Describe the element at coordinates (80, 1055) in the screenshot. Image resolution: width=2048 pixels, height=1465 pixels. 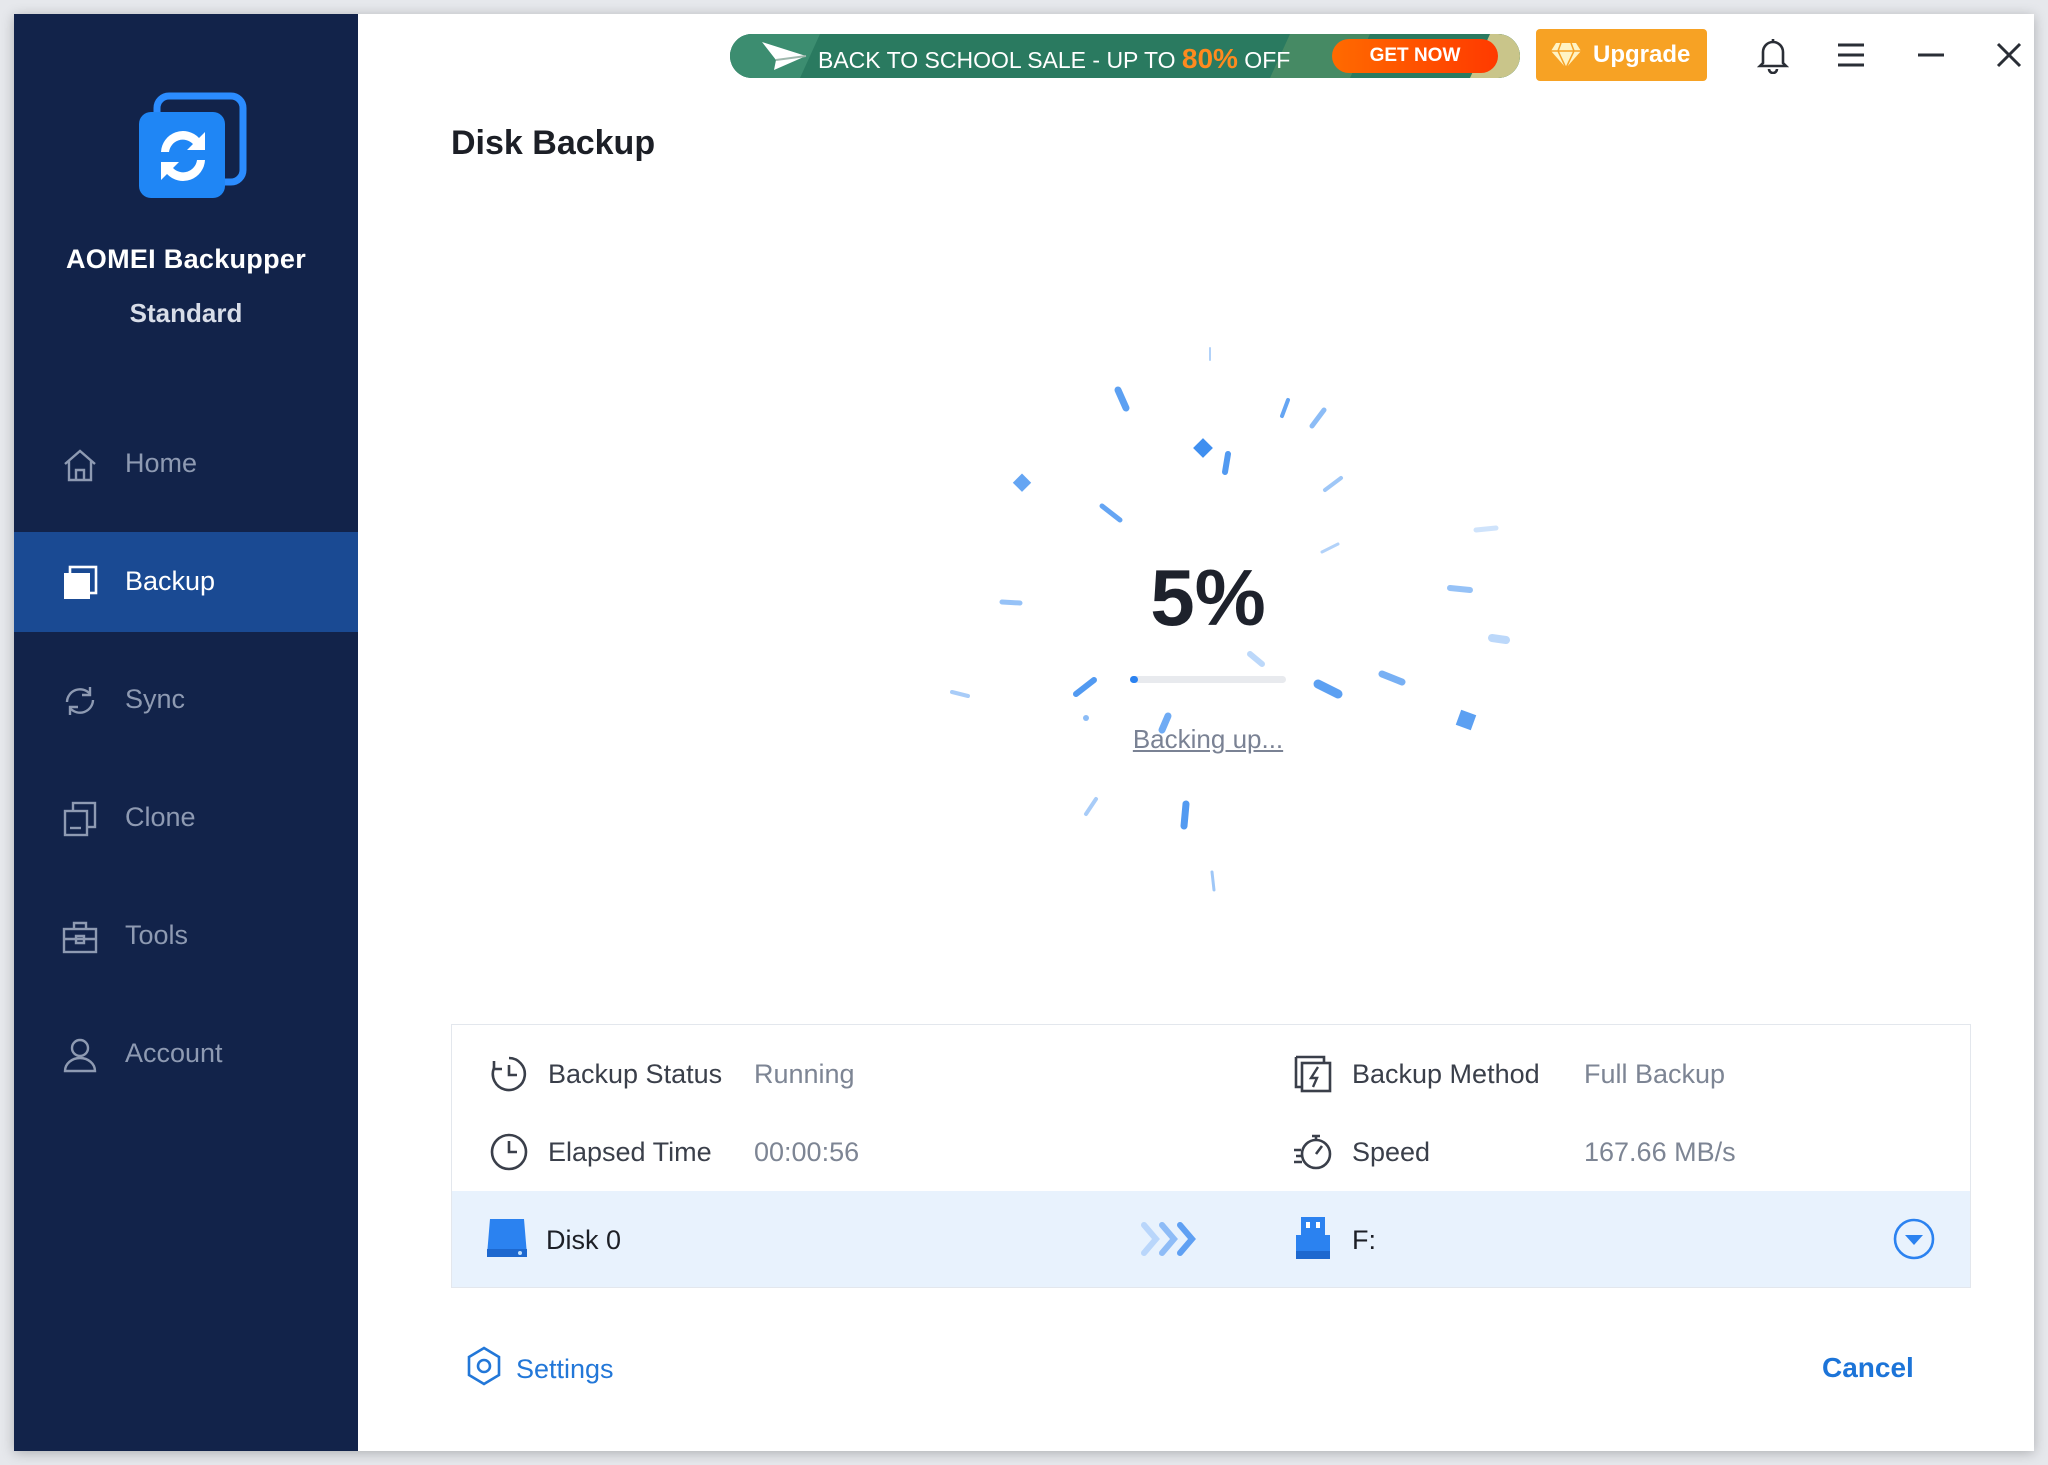
I see `account-icon` at that location.